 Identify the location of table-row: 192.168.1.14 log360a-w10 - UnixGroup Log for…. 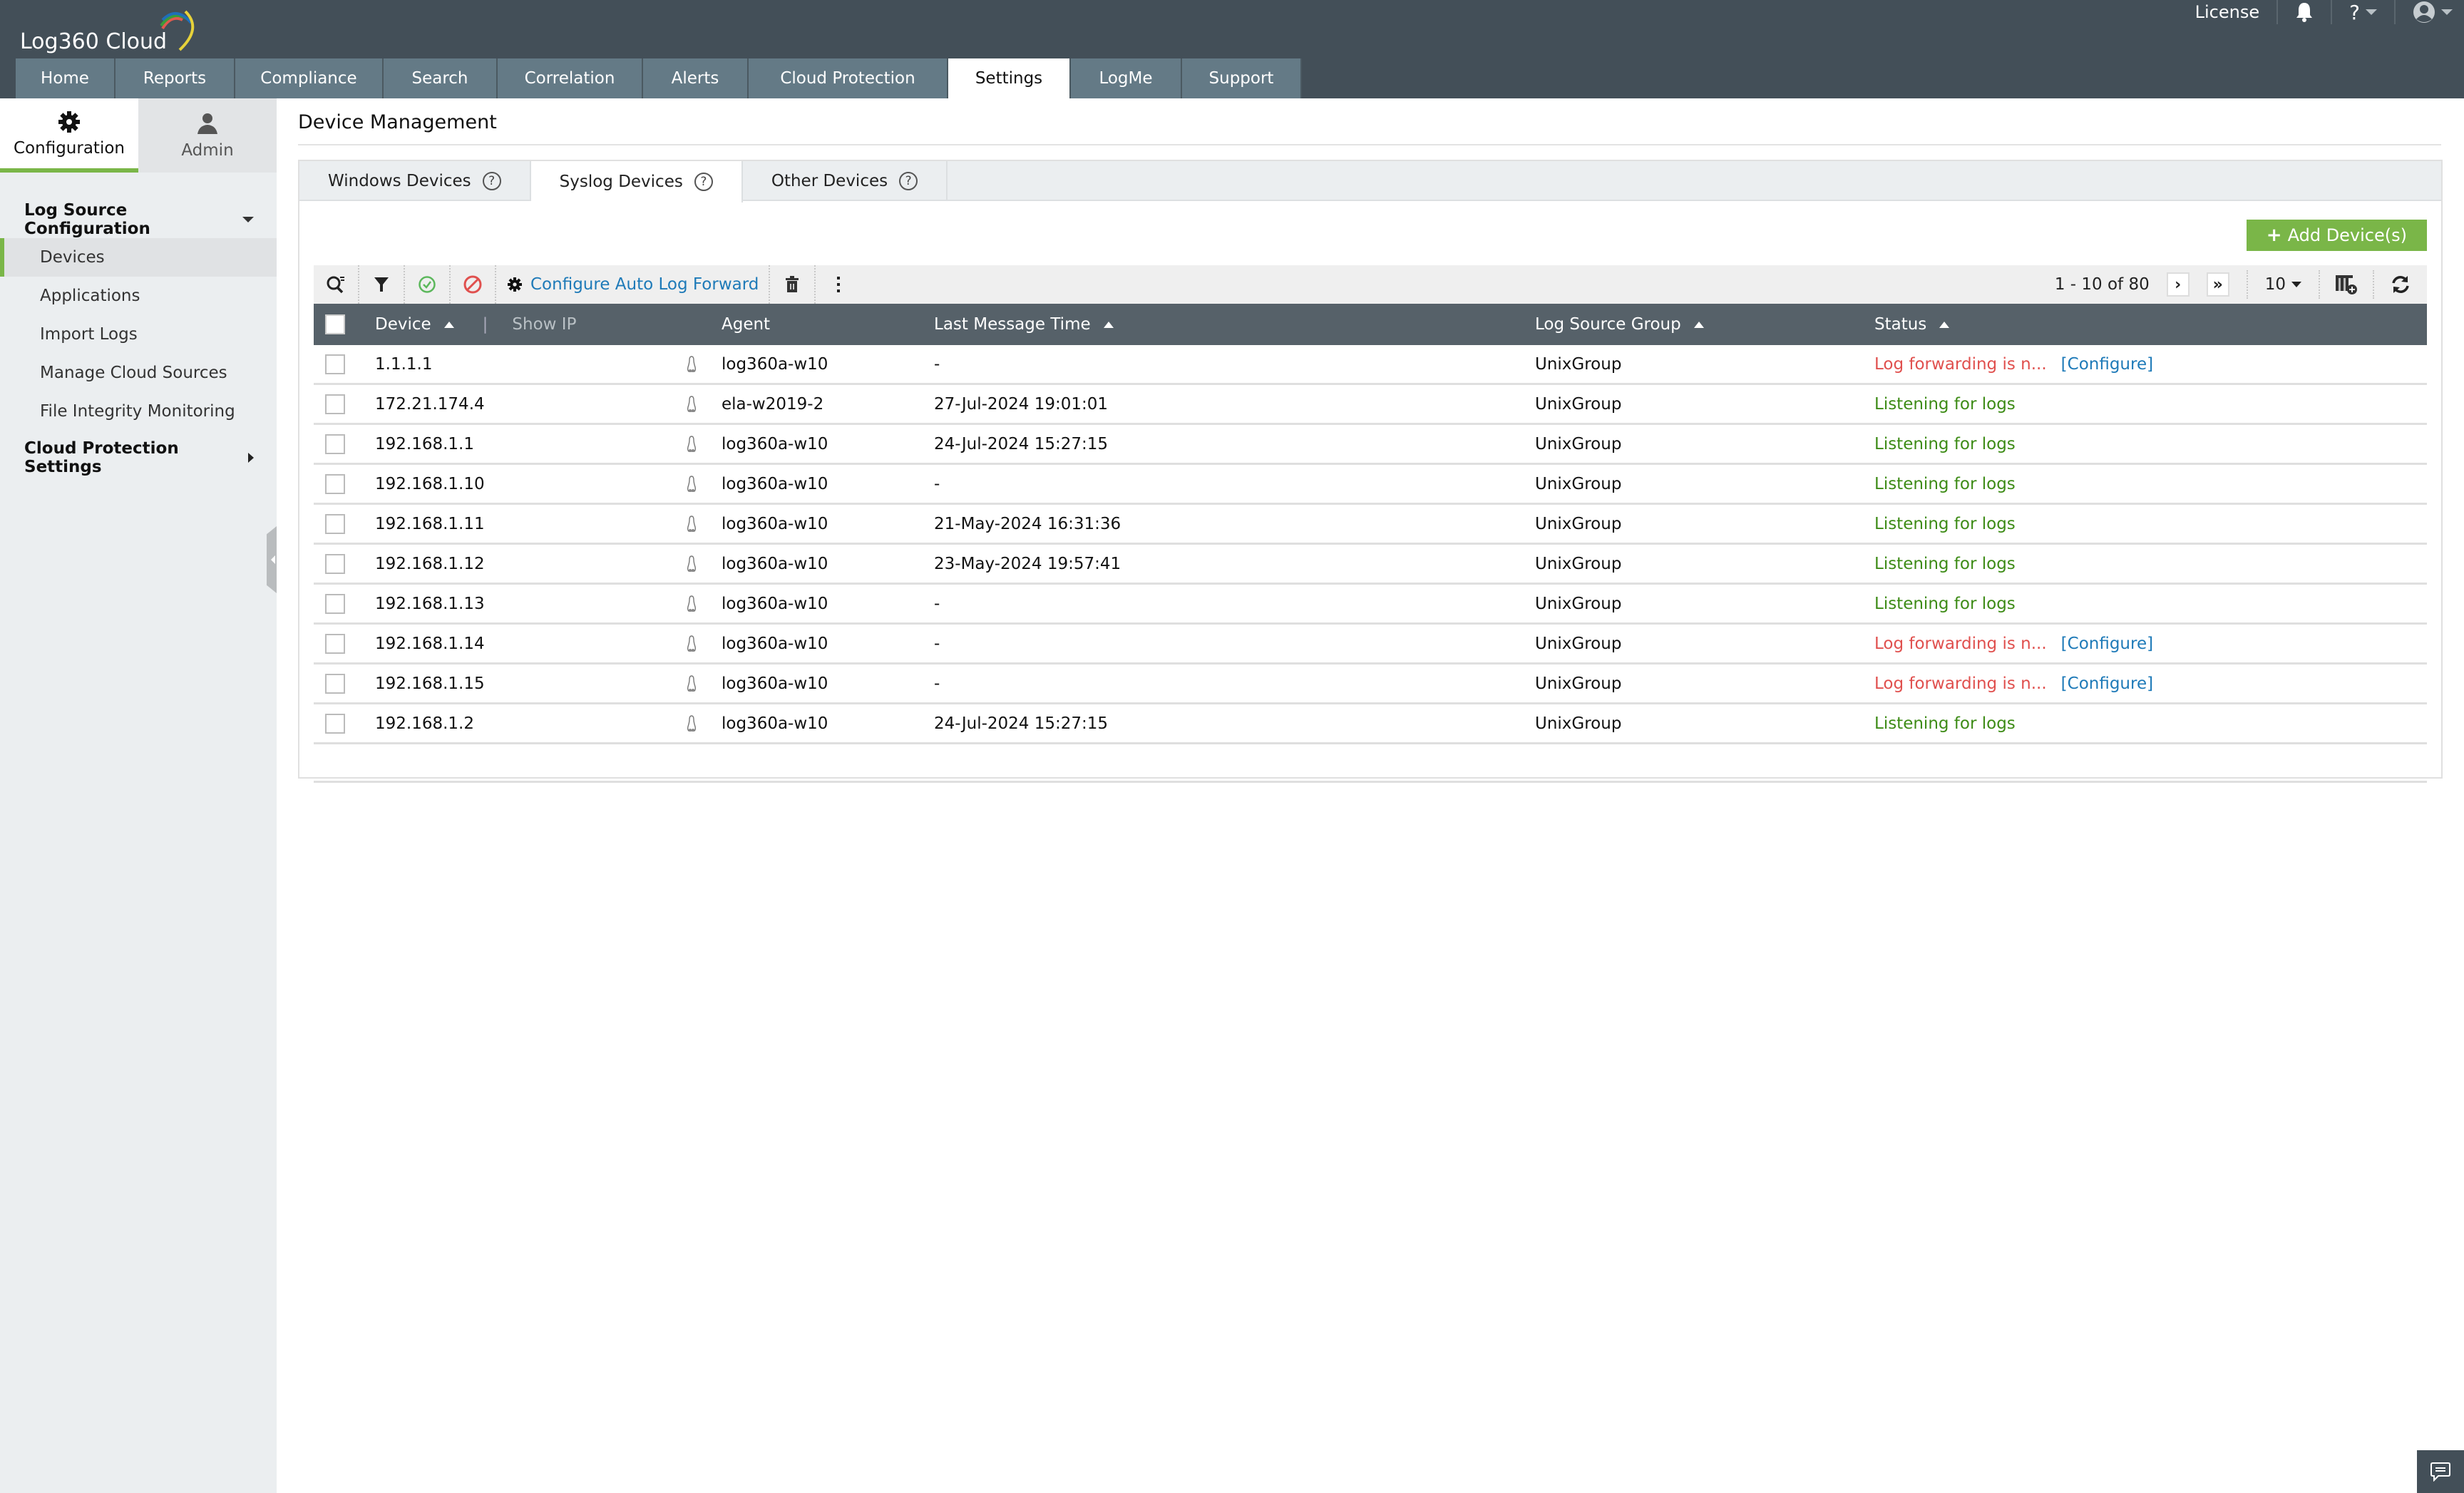
(1370, 645).